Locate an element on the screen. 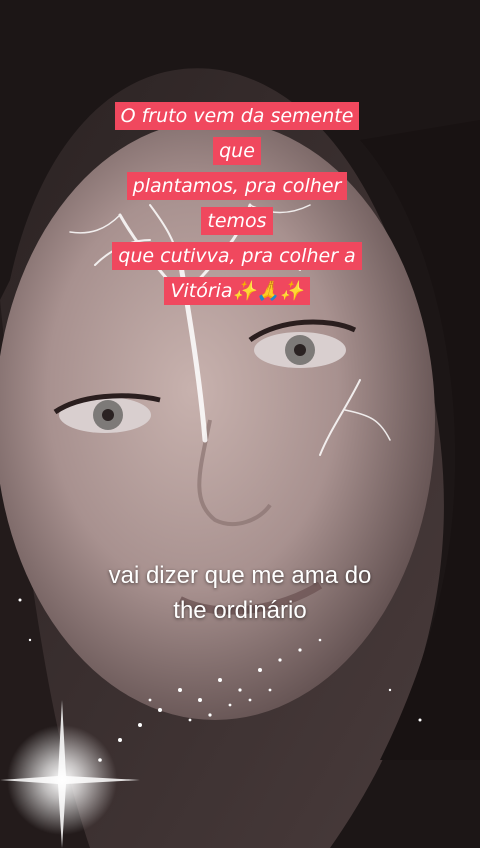 This screenshot has height=848, width=480. caption-line-1: O fruto vem da semente que is located at coordinates (237, 133).